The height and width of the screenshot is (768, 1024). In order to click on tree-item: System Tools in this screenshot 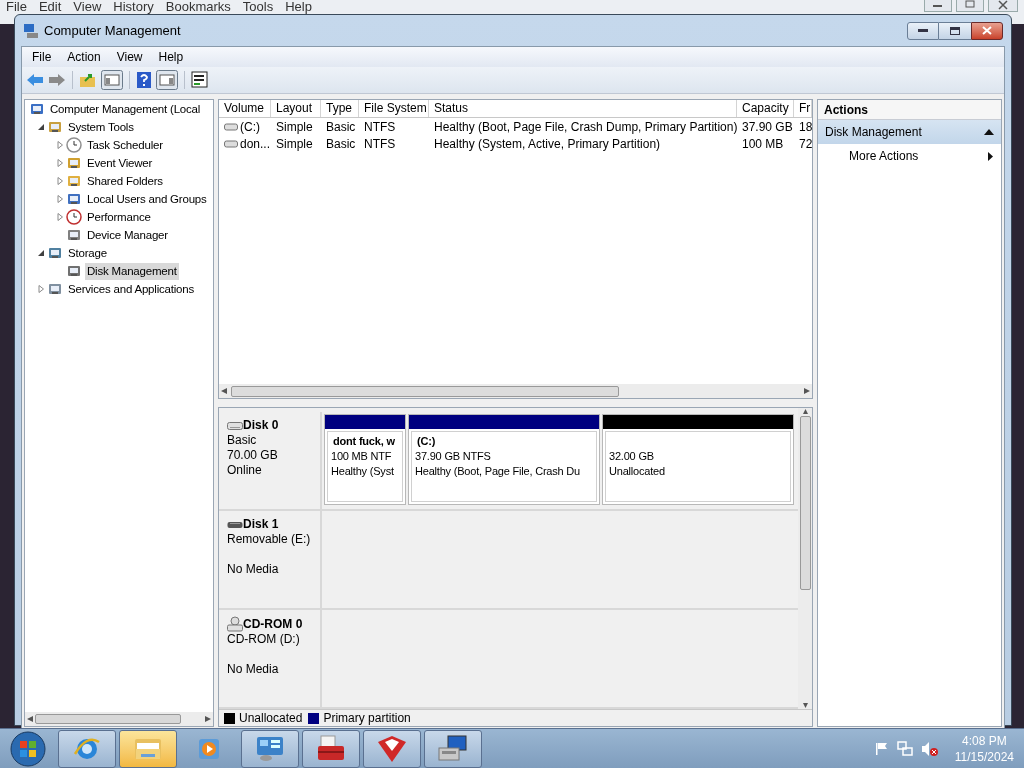, I will do `click(101, 127)`.